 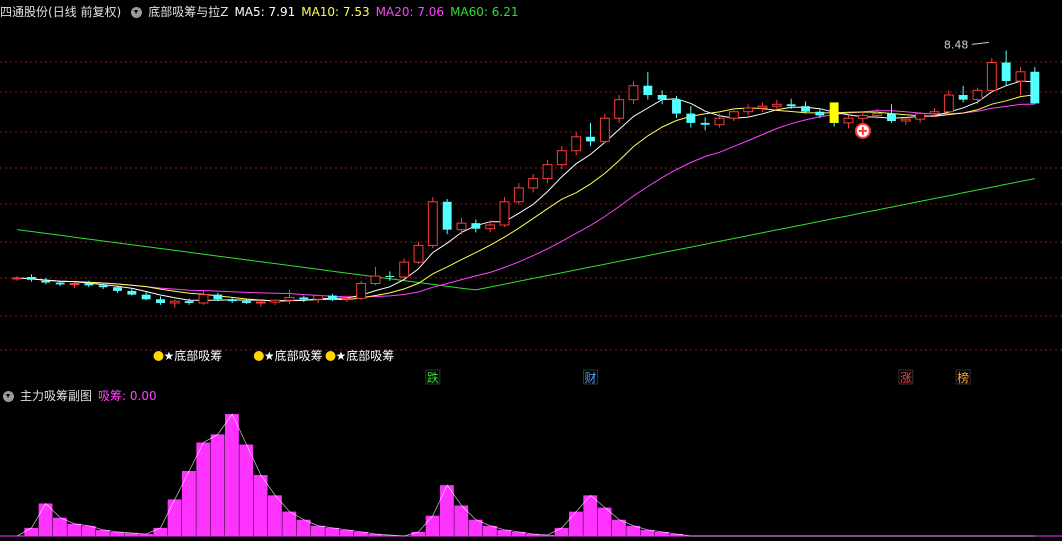 I want to click on indicator-name: 底部吸筹与拉Z, so click(x=188, y=12).